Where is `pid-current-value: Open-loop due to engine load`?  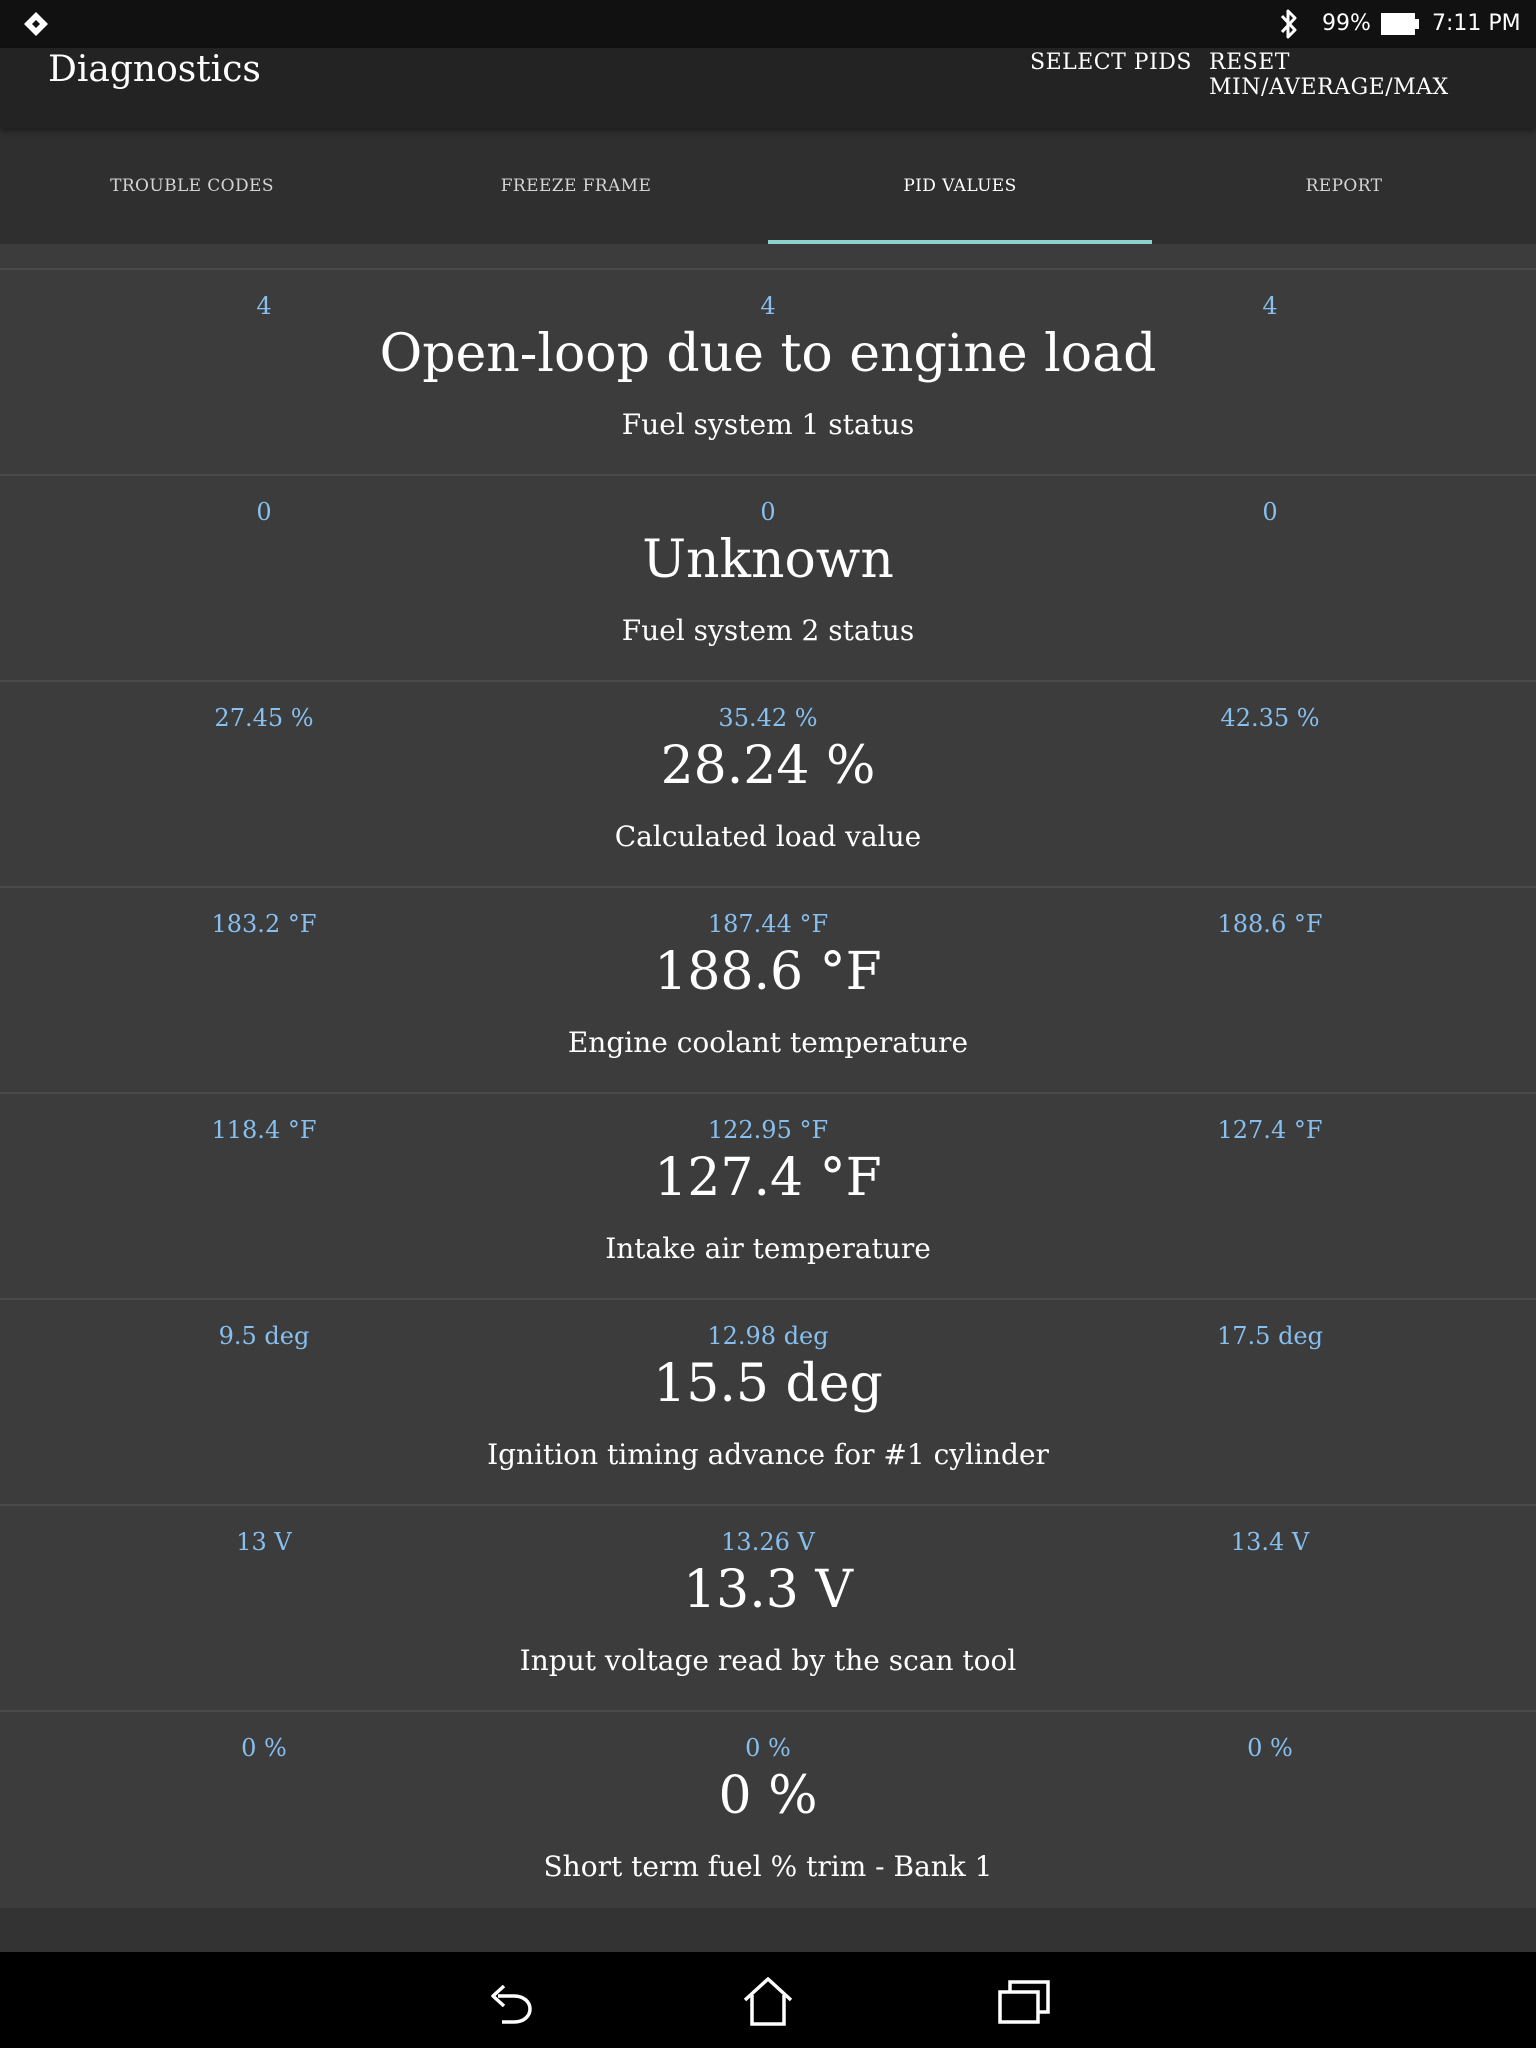
pid-current-value: Open-loop due to engine load is located at coordinates (768, 354).